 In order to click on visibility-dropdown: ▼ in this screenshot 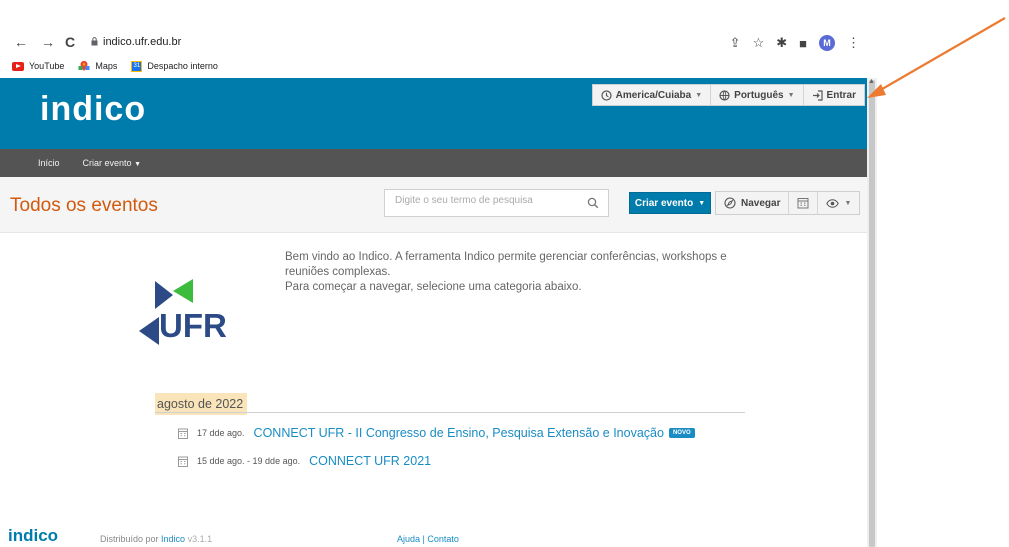, I will do `click(838, 203)`.